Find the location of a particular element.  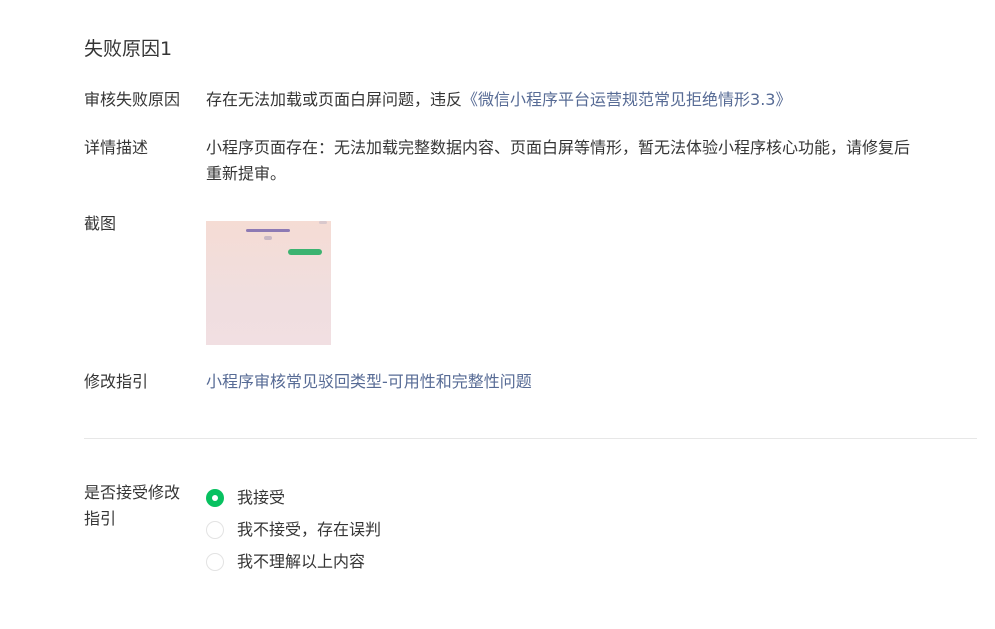

accept-label-line1: 是否接受修改 is located at coordinates (132, 492).